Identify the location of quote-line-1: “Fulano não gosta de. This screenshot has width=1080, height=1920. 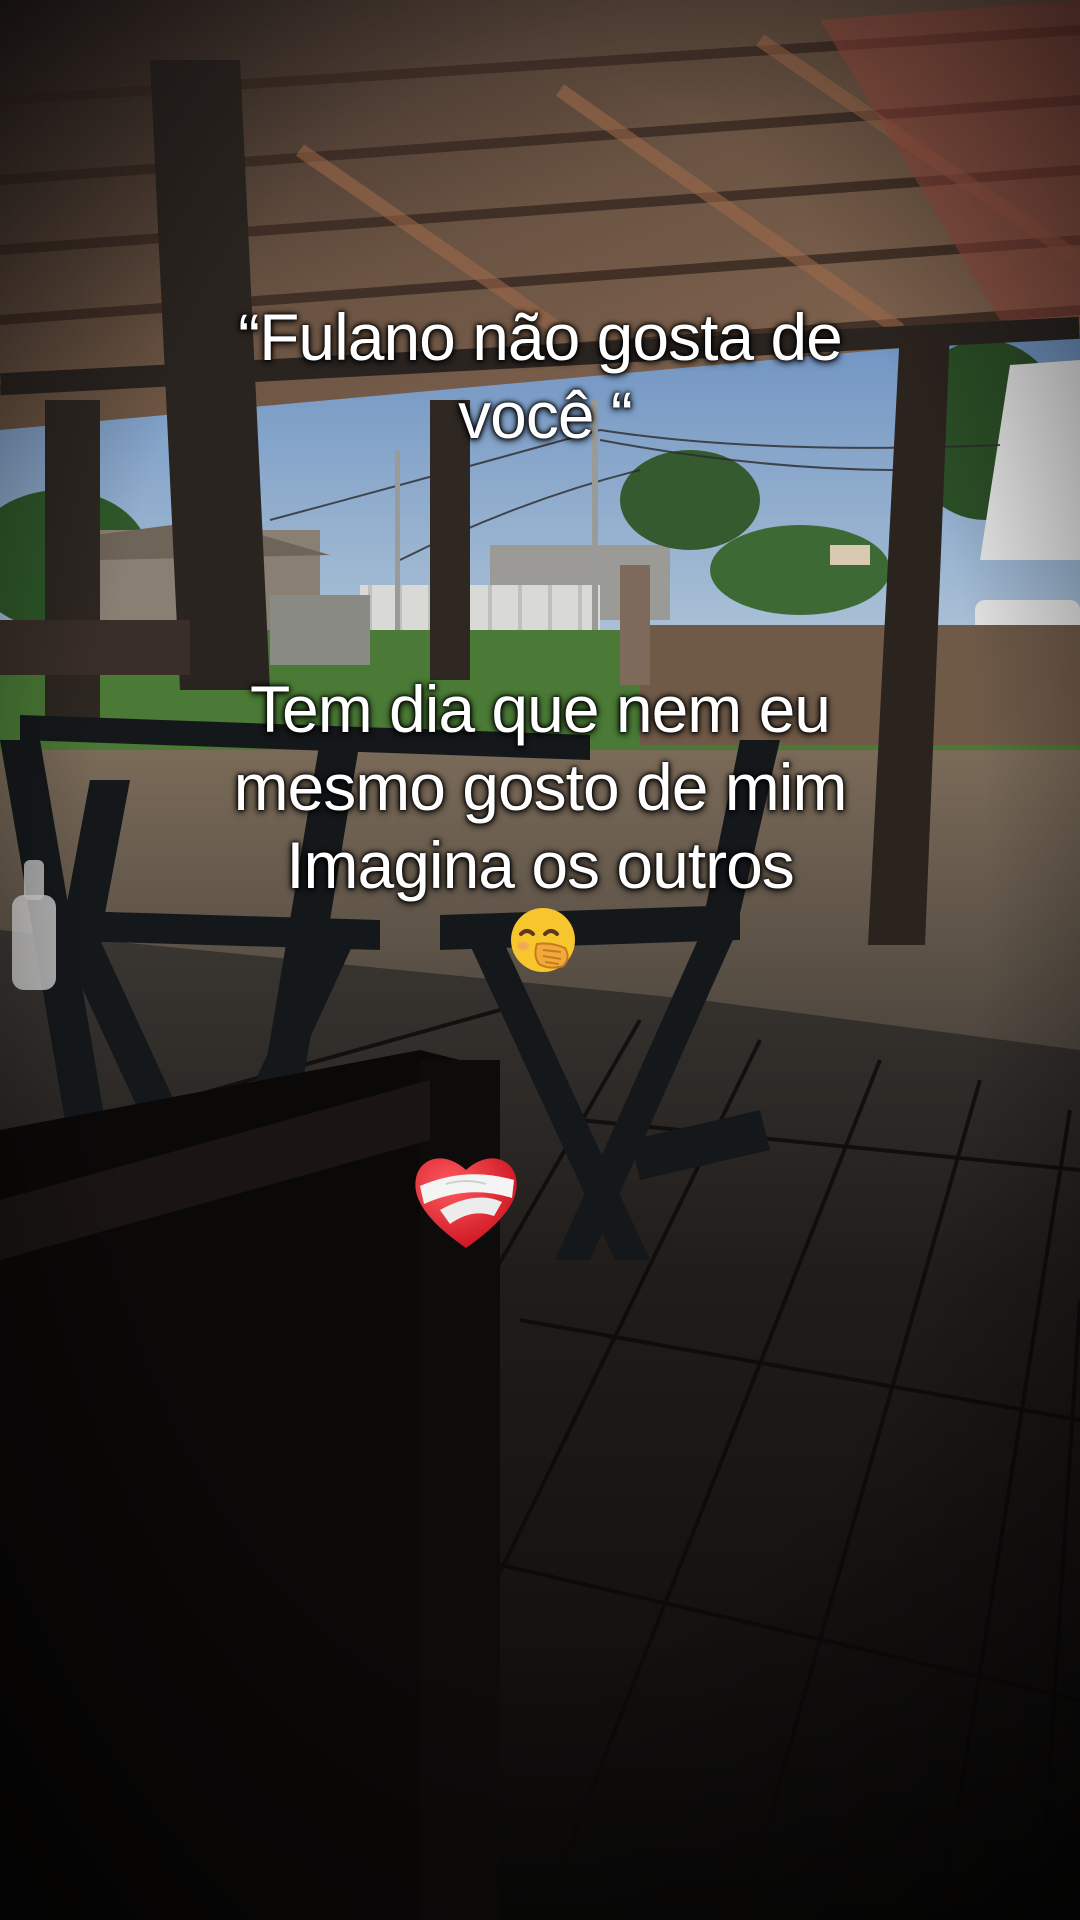
(540, 337).